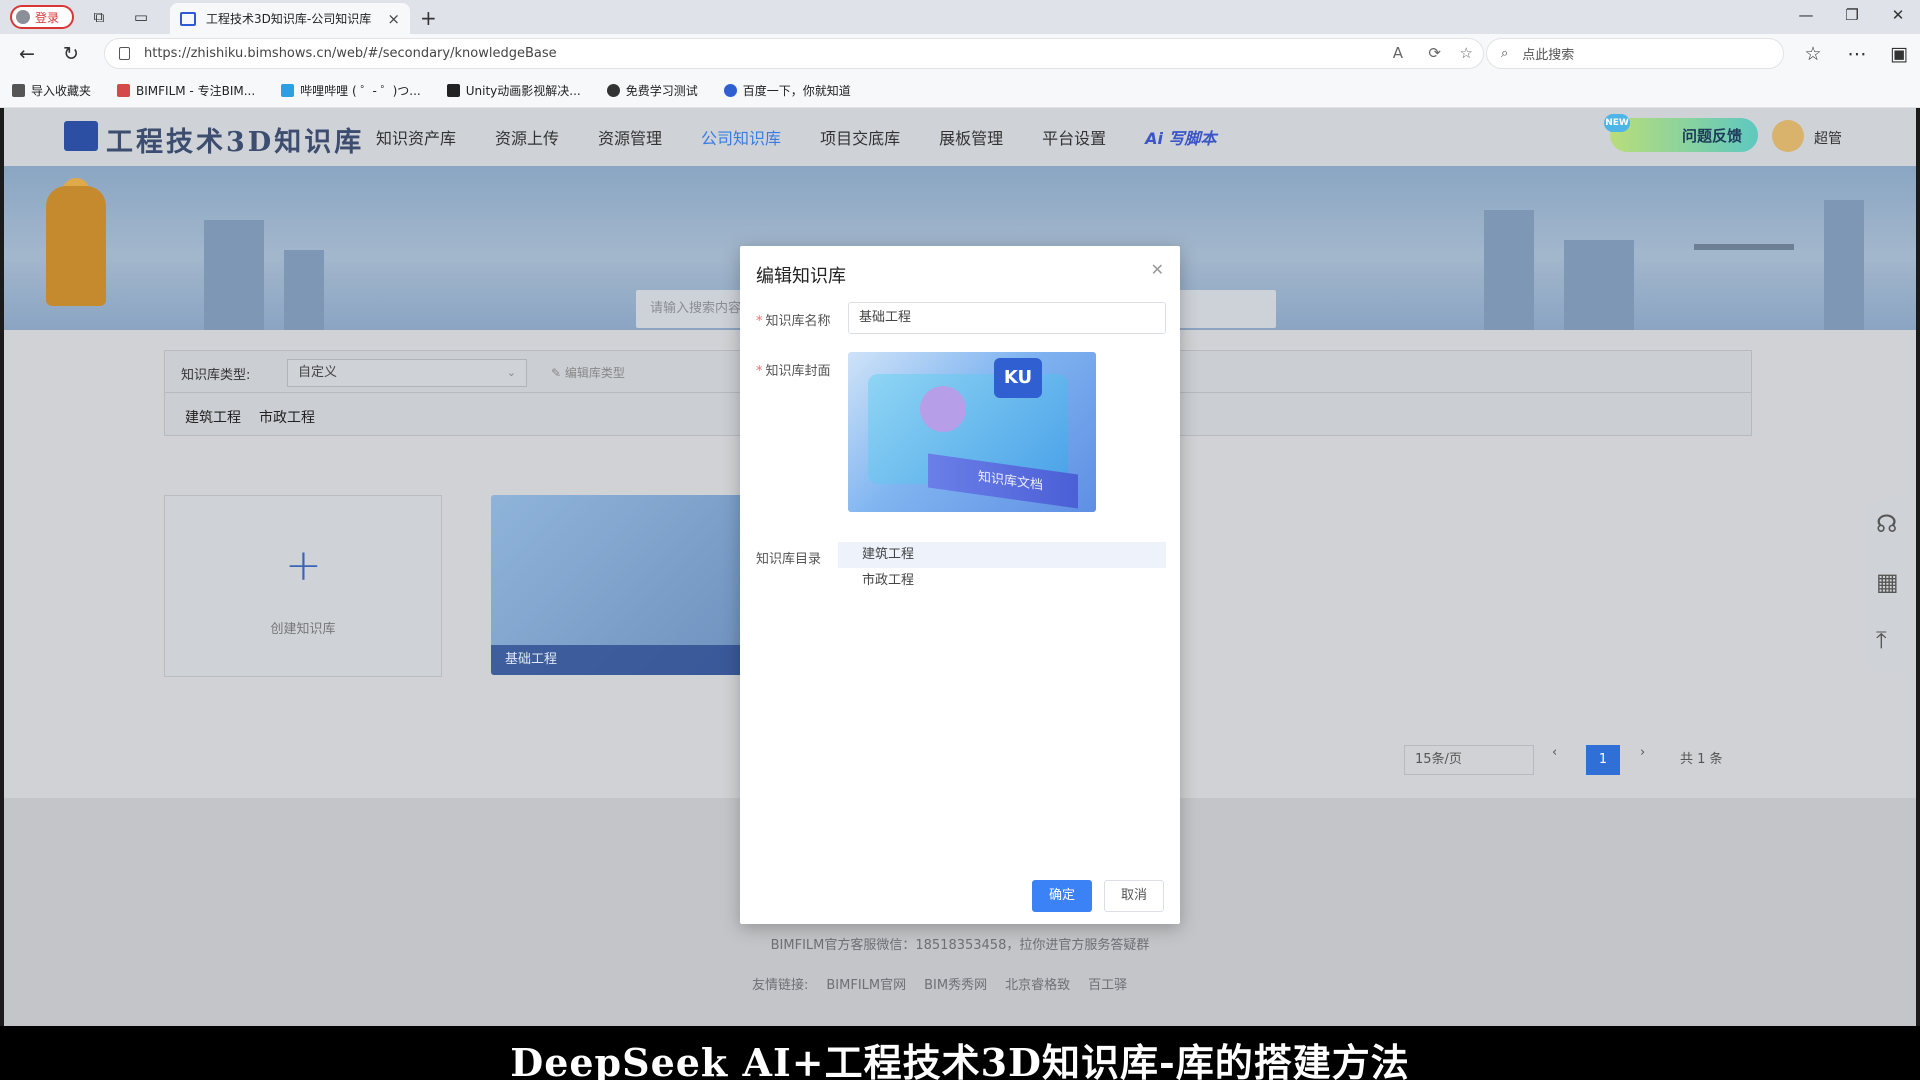  Describe the element at coordinates (1434, 53) in the screenshot. I see `refresh-translate-icon: ⟳` at that location.